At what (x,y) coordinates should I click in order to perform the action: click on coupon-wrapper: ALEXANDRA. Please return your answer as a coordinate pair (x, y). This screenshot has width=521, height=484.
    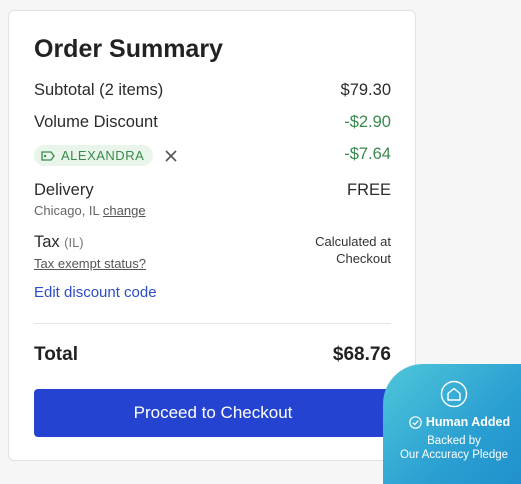
    Looking at the image, I should click on (106, 155).